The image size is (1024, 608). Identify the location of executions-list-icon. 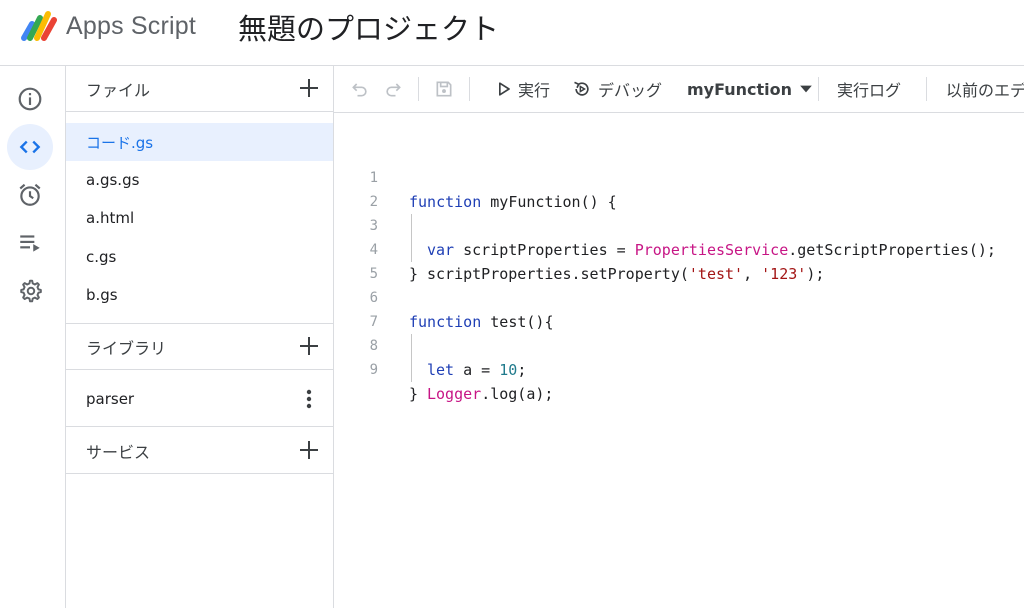
(30, 243).